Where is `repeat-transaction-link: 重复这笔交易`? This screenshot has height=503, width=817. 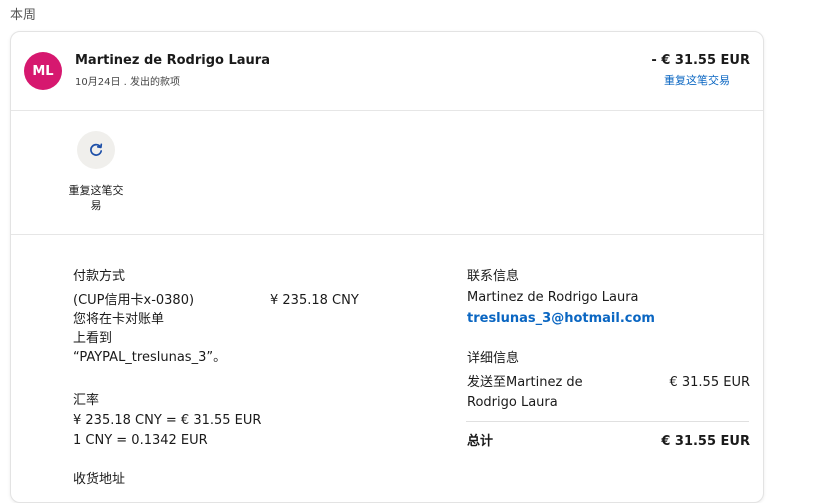 repeat-transaction-link: 重复这笔交易 is located at coordinates (697, 80).